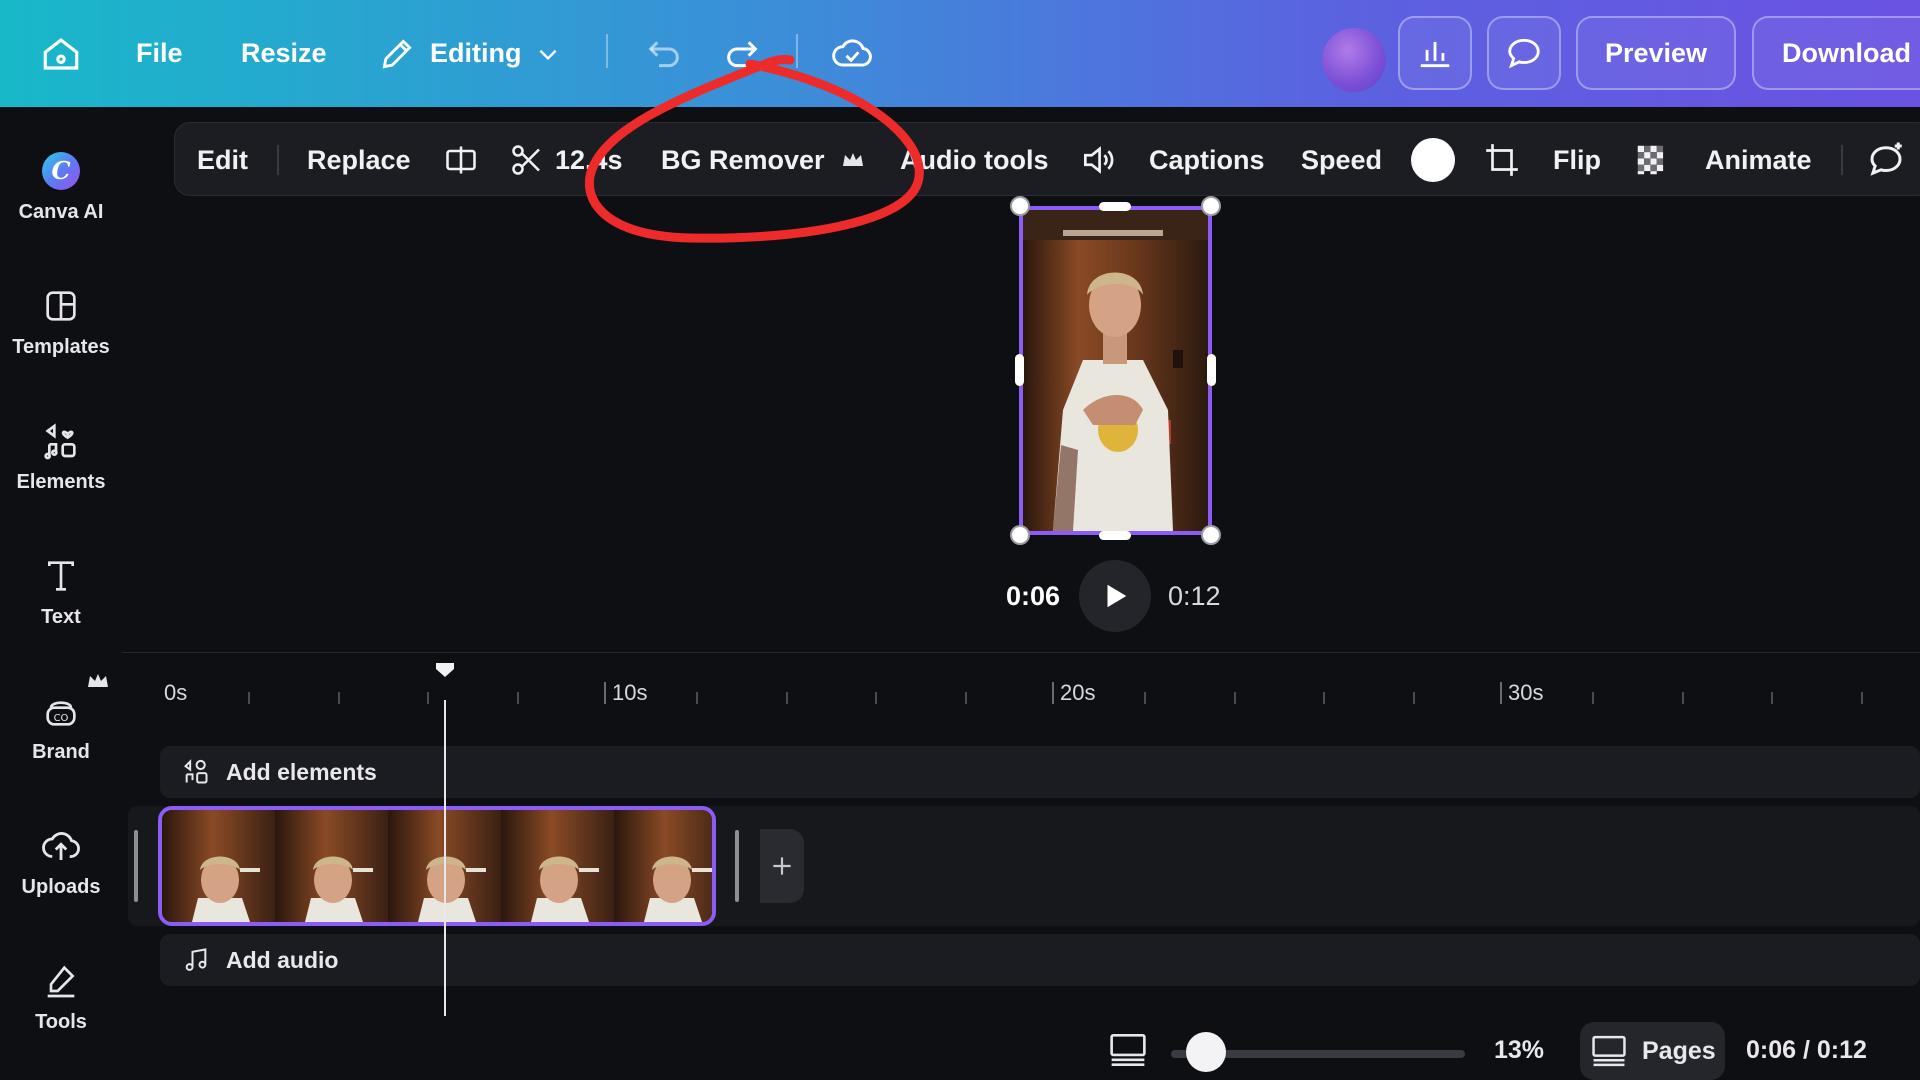 The height and width of the screenshot is (1080, 1920). What do you see at coordinates (176, 692) in the screenshot?
I see `ruler-label: 0s` at bounding box center [176, 692].